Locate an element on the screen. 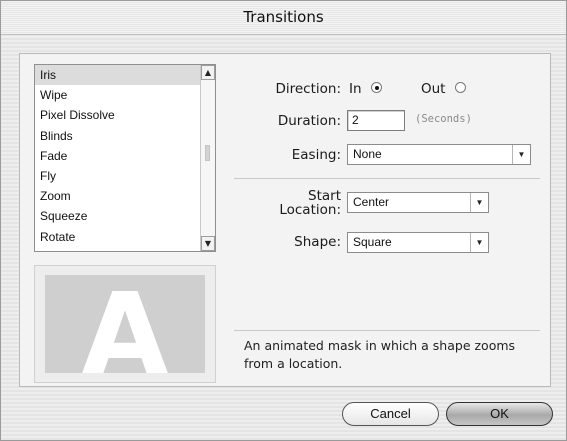 The width and height of the screenshot is (567, 441). list-item: Pixel Dissolve is located at coordinates (118, 115).